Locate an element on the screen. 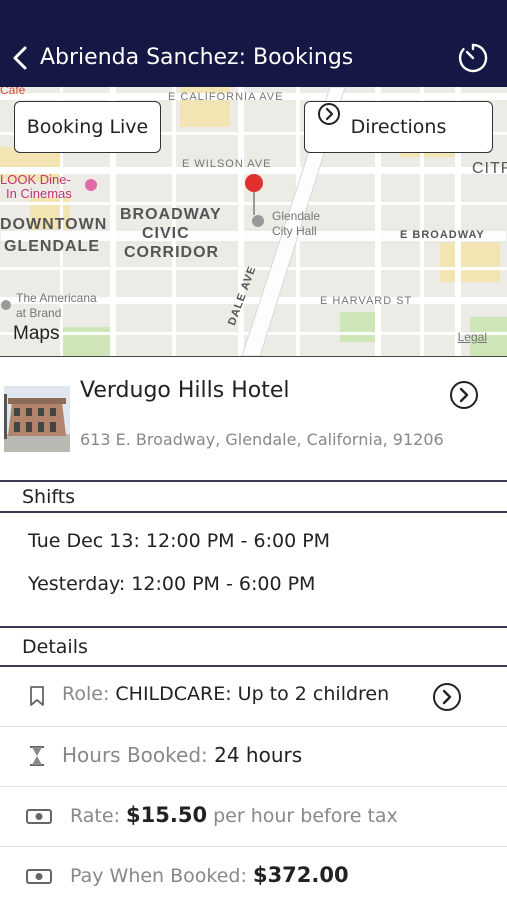 Image resolution: width=507 pixels, height=906 pixels. directions-label: Directions is located at coordinates (398, 127).